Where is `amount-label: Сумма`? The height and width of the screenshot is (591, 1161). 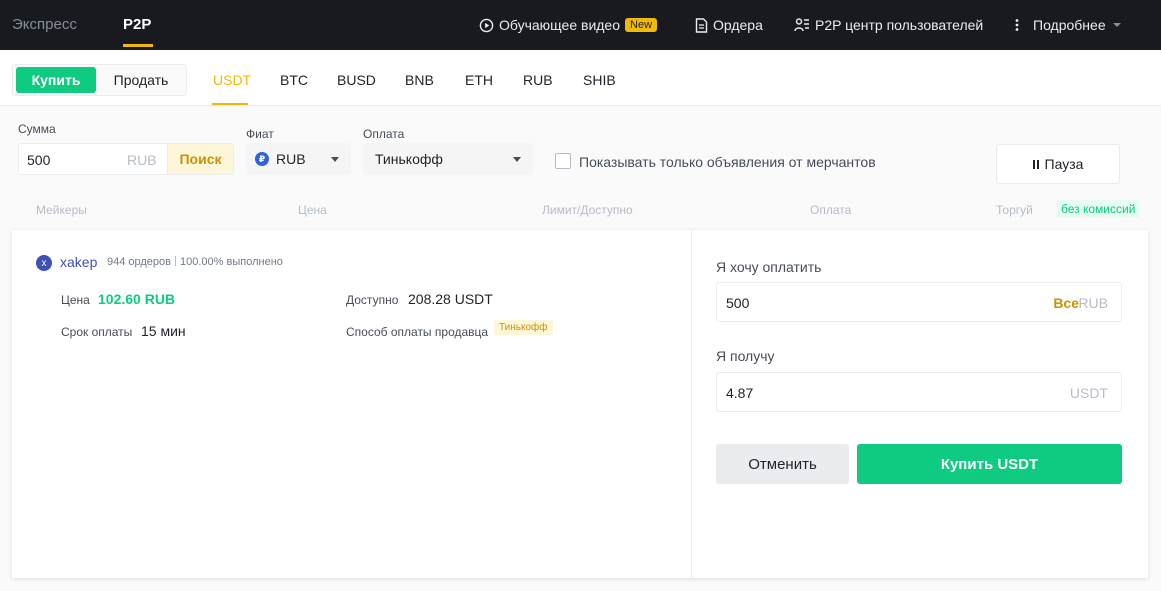 amount-label: Сумма is located at coordinates (37, 129).